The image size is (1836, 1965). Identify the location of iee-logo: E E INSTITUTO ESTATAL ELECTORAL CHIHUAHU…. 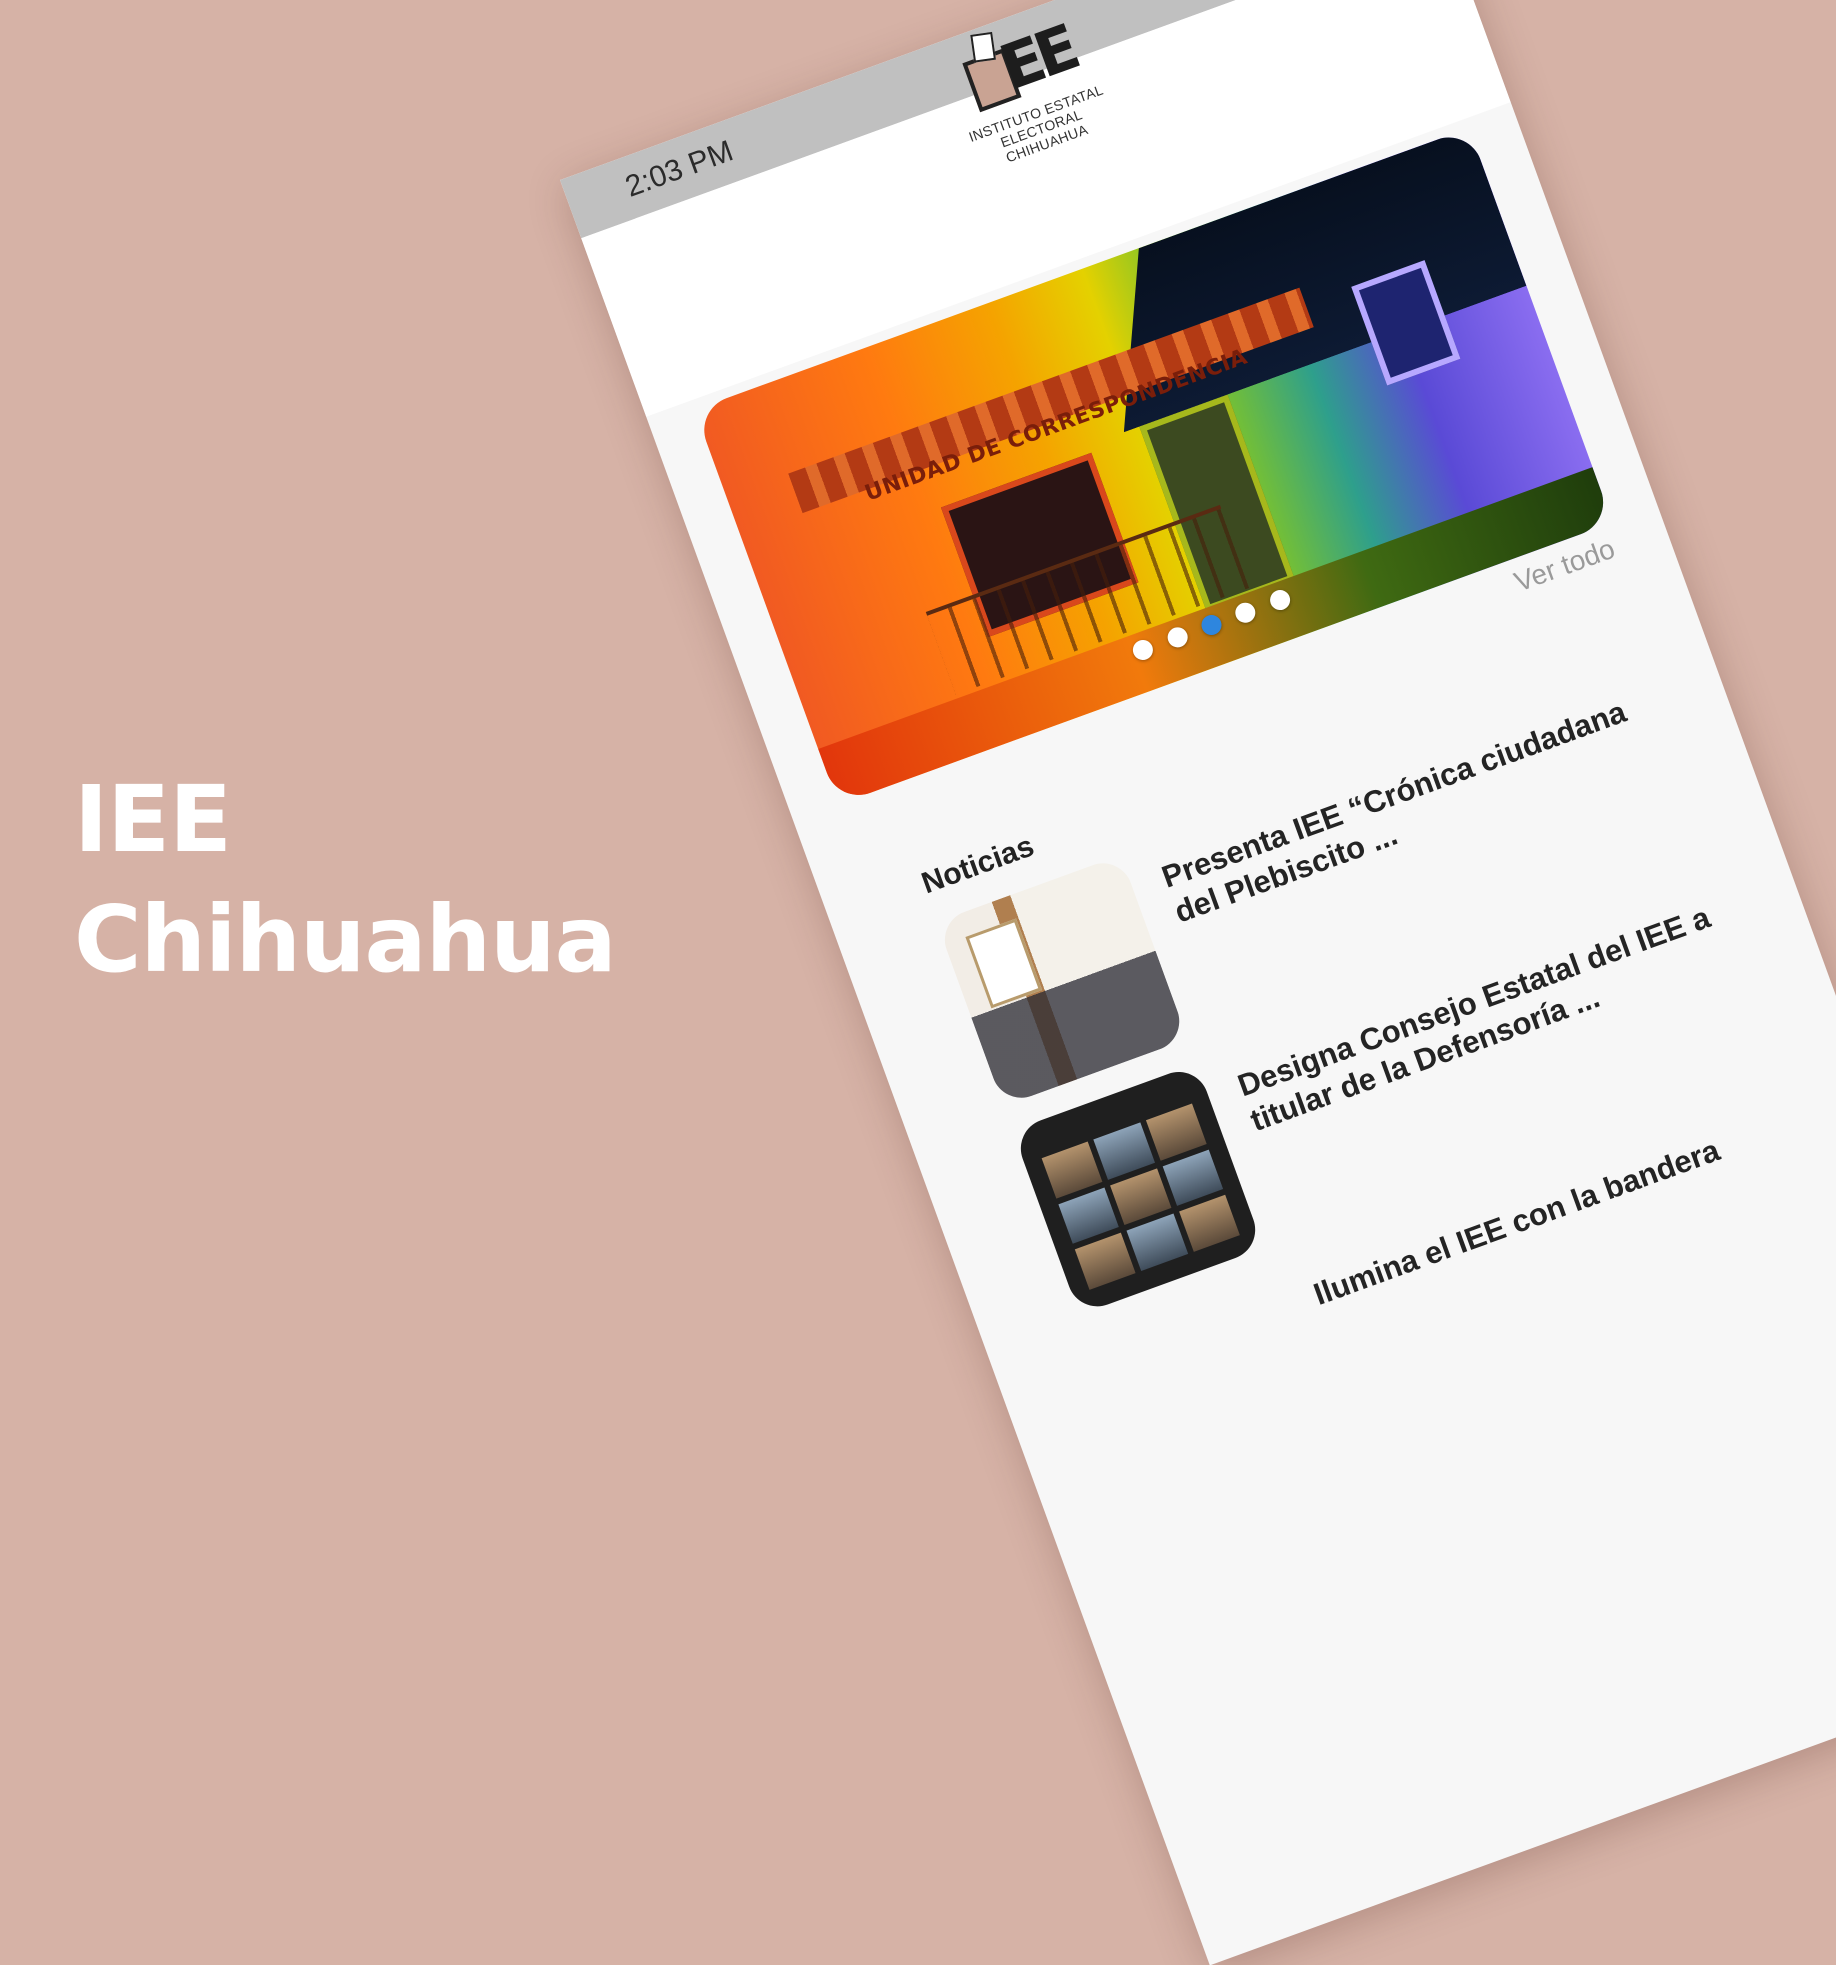
(1029, 95).